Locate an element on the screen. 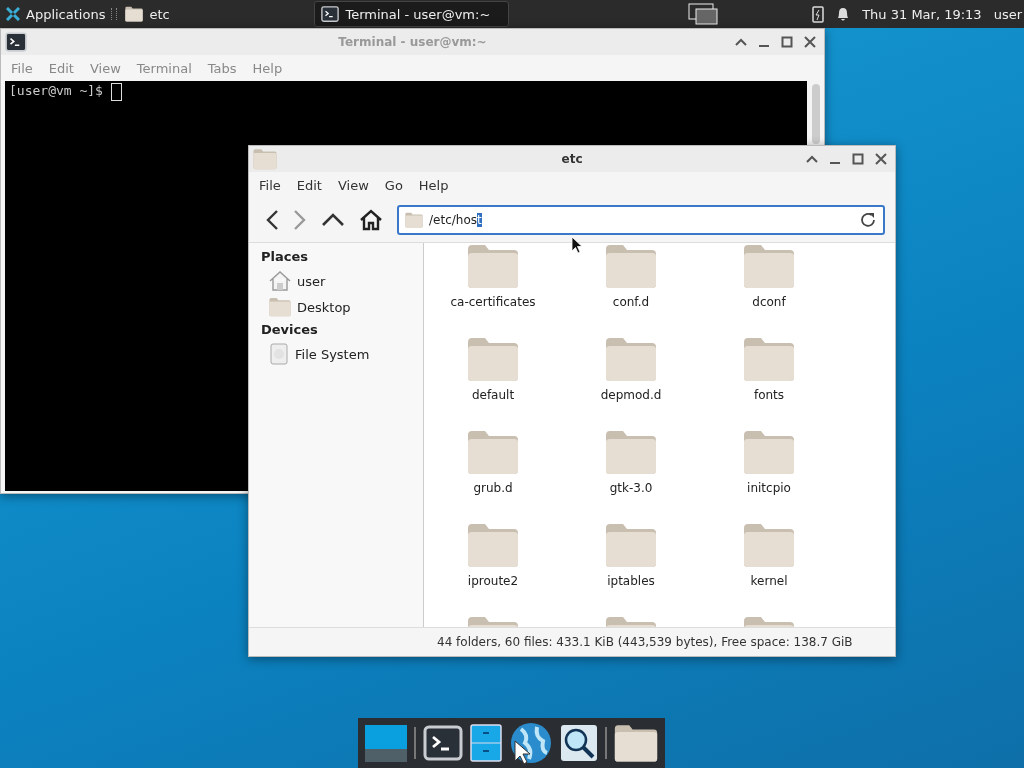  up-icon is located at coordinates (333, 220).